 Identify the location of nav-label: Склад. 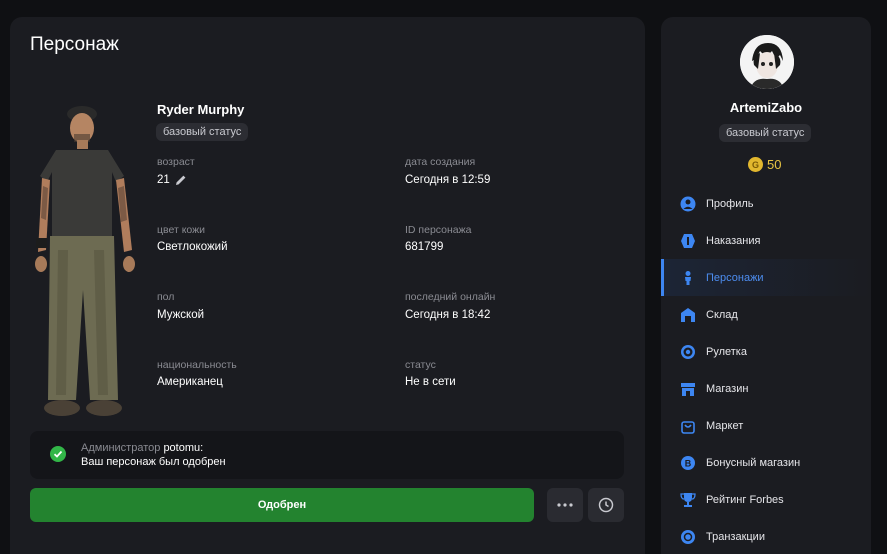
(722, 314).